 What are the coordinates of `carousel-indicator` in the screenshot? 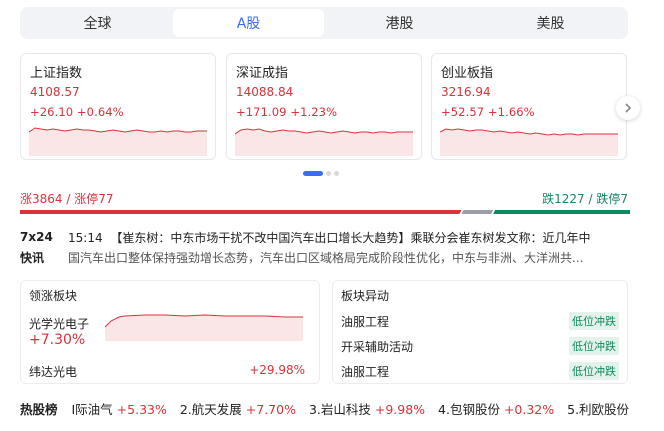 It's located at (321, 173).